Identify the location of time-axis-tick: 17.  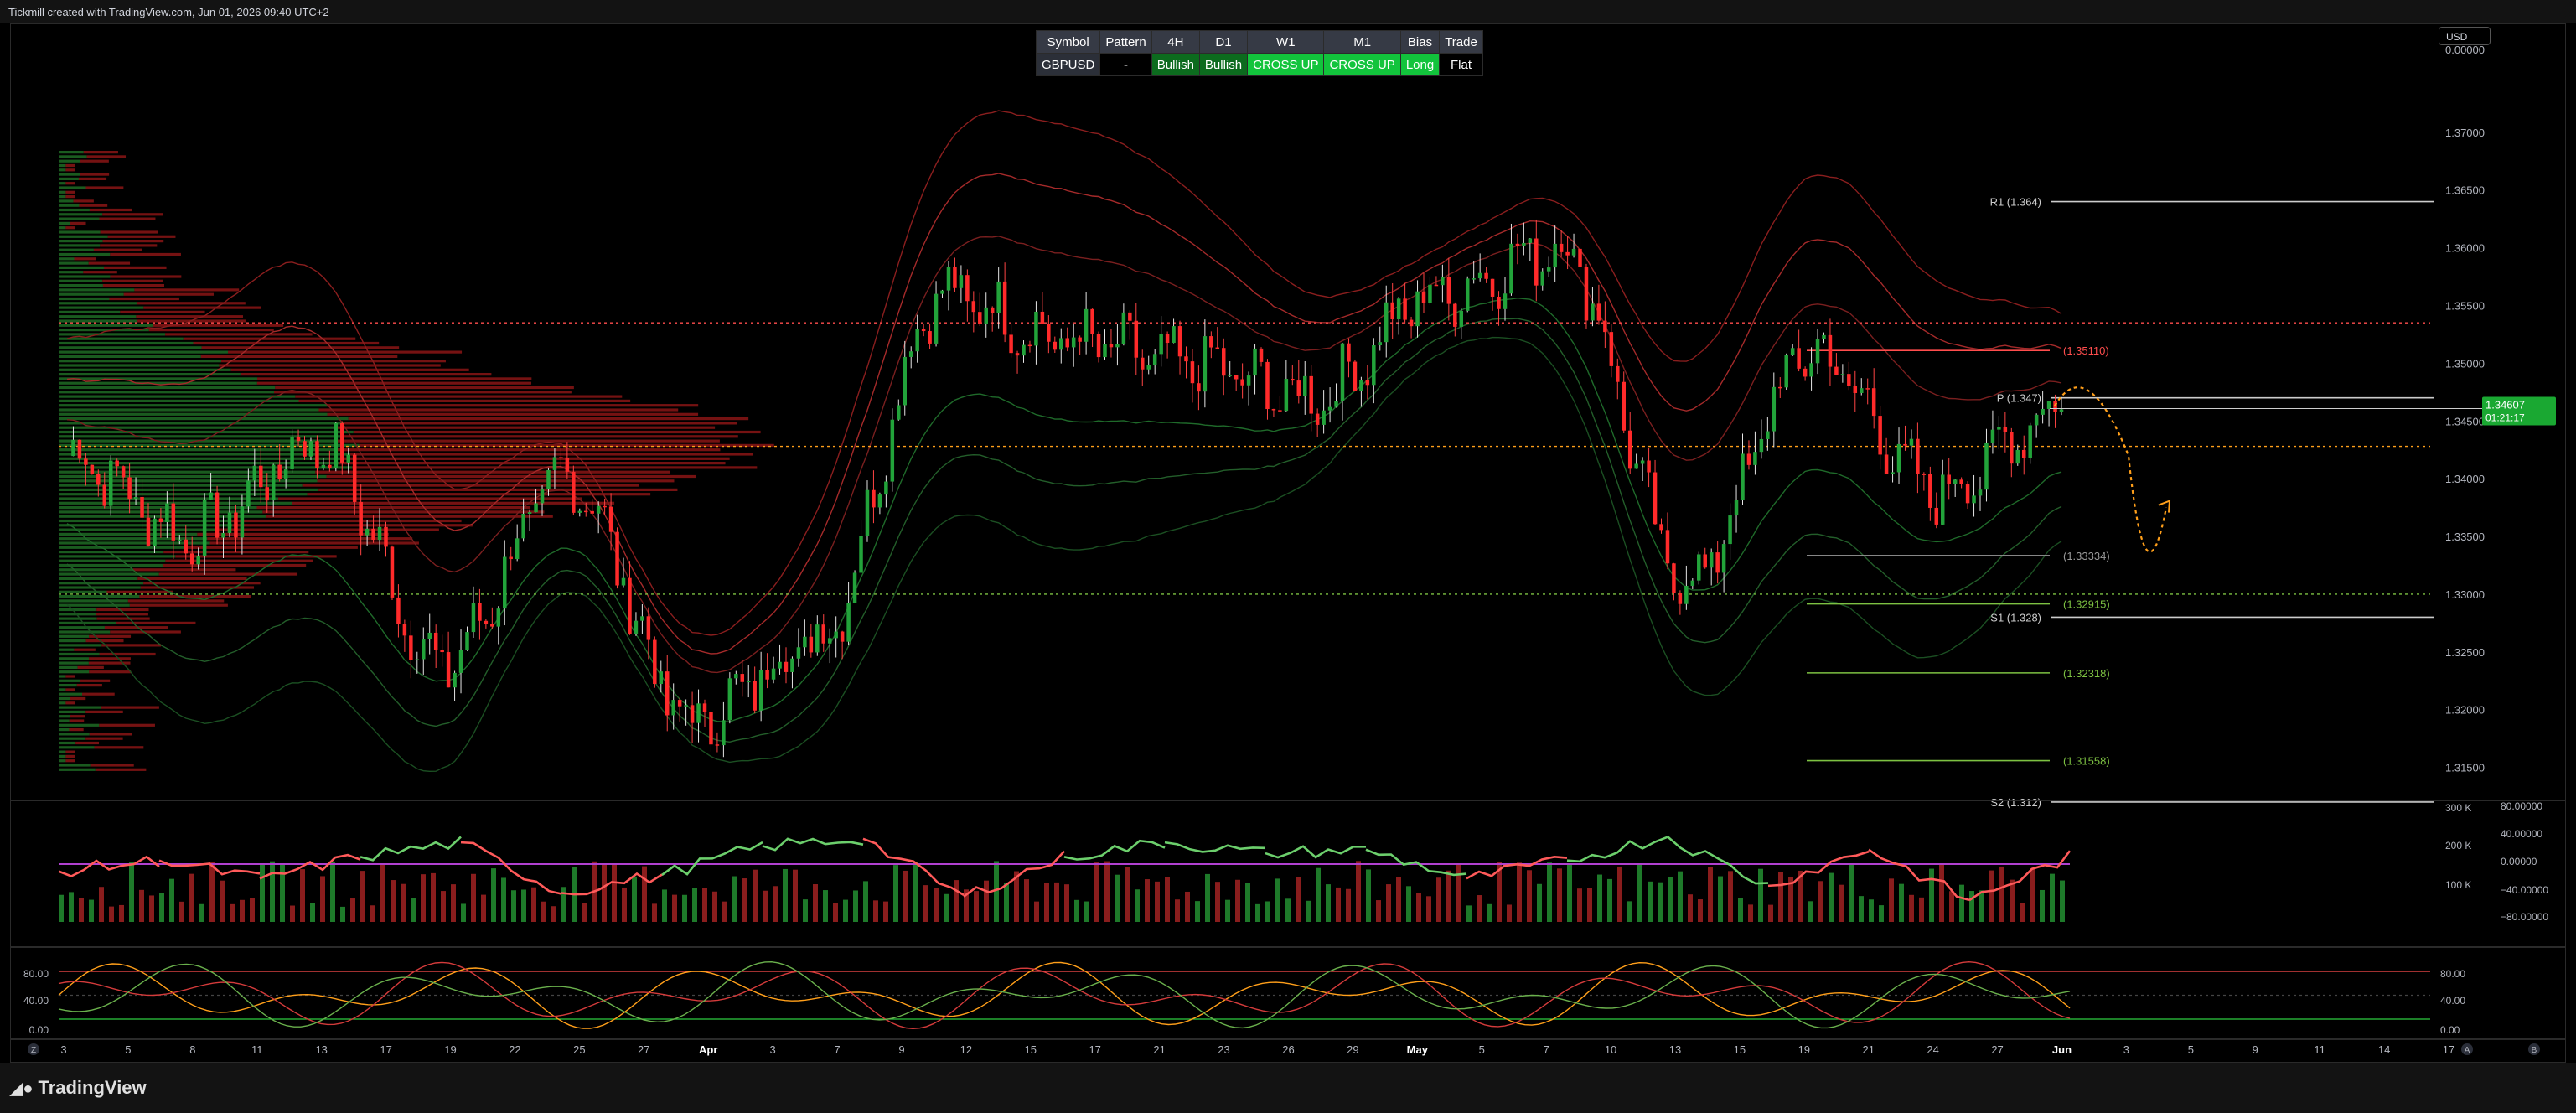
(385, 1049).